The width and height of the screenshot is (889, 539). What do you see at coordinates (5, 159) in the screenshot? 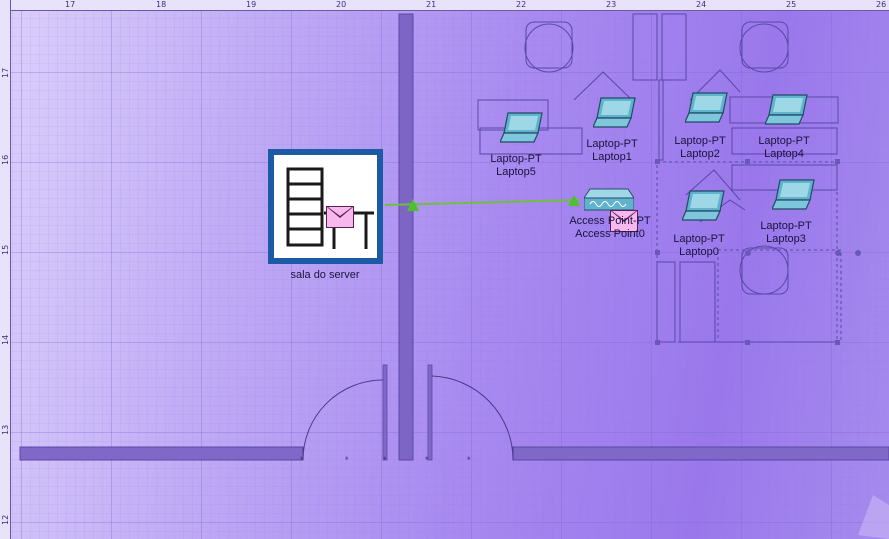
I see `ruler-tick: 16` at bounding box center [5, 159].